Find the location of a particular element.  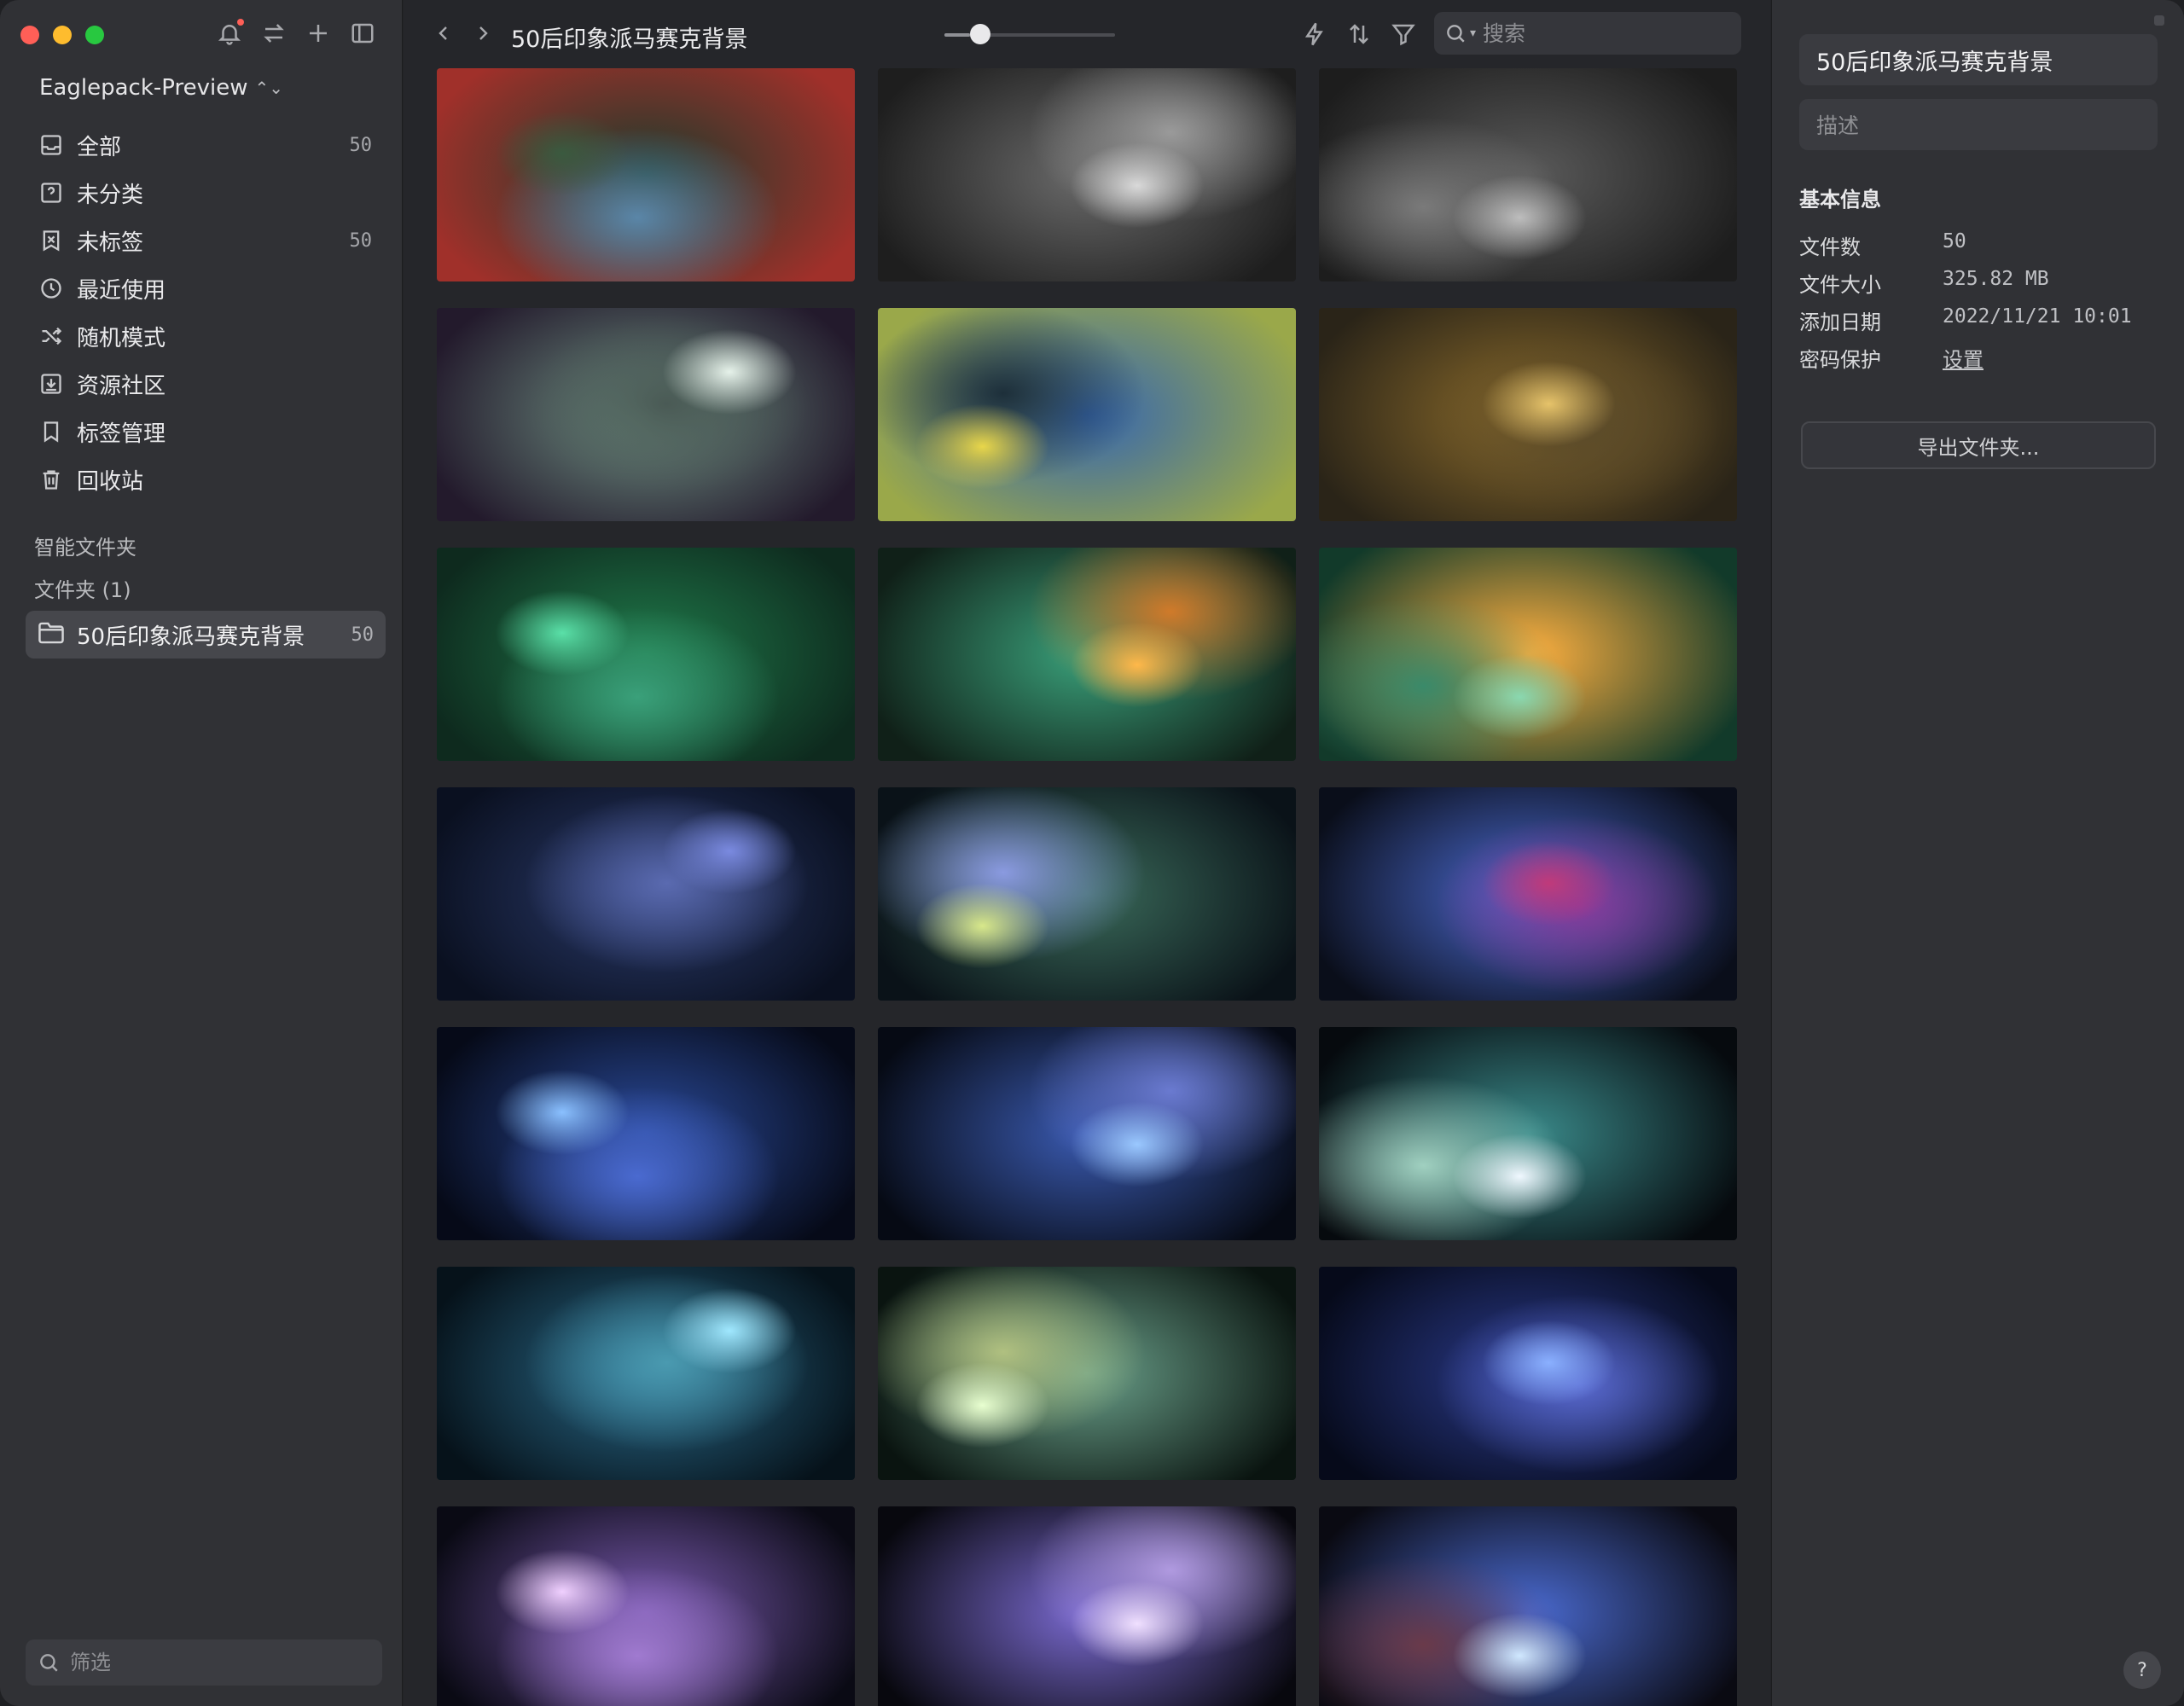

panel-handle is located at coordinates (2159, 20).